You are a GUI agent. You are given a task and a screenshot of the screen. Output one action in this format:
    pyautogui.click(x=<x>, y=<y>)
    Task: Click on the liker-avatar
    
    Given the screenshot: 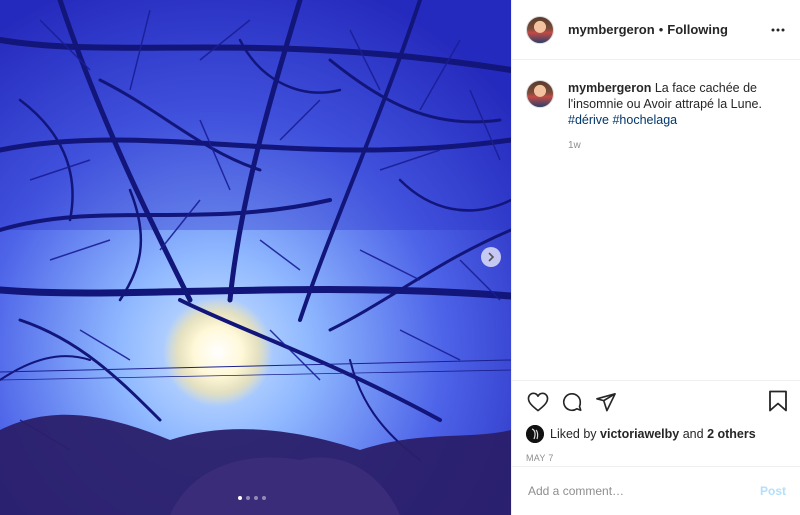 What is the action you would take?
    pyautogui.click(x=535, y=434)
    